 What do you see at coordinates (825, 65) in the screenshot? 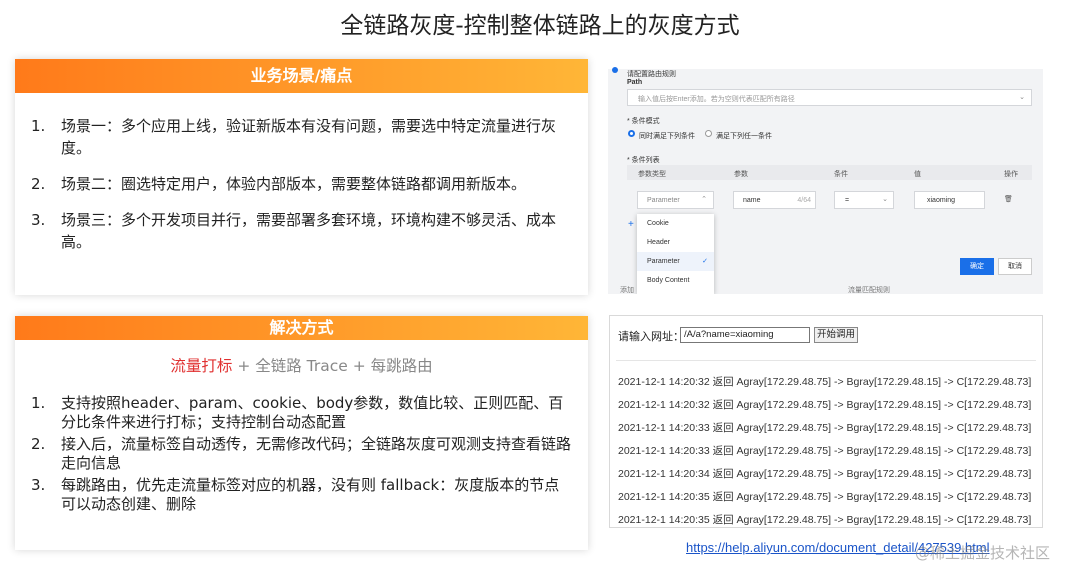
I see `route-panel-top-bar` at bounding box center [825, 65].